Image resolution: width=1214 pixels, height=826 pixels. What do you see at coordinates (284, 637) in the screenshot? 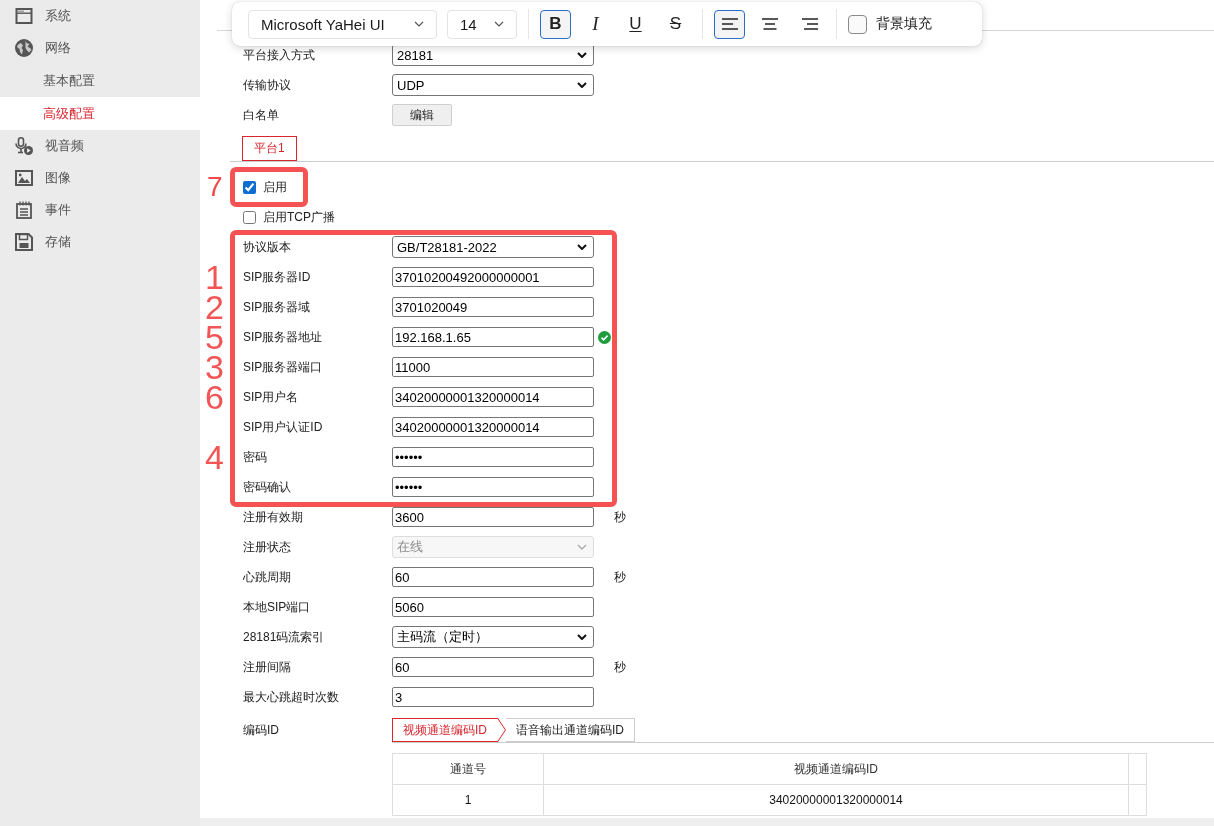
I see `field-label: 28181码流索引` at bounding box center [284, 637].